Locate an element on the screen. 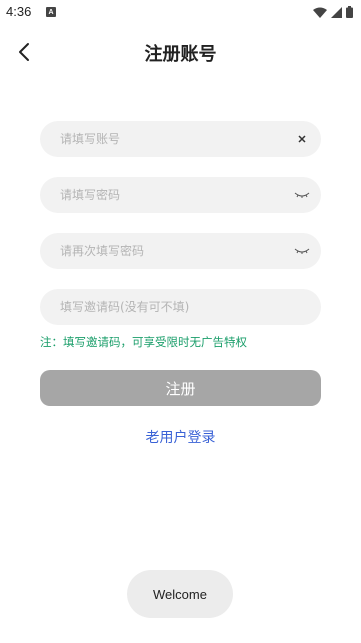 The width and height of the screenshot is (361, 643). confirm-password-visibility-toggle is located at coordinates (302, 251).